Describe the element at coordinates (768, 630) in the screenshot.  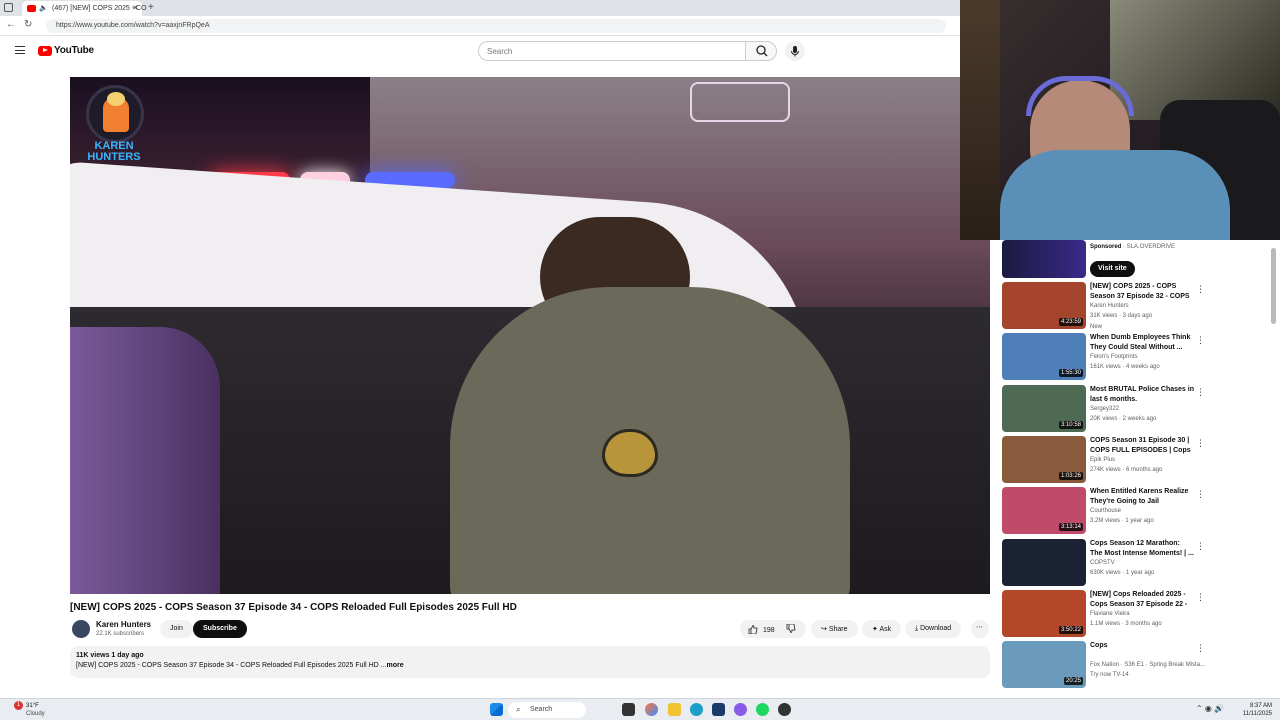
I see `like-count: 198` at that location.